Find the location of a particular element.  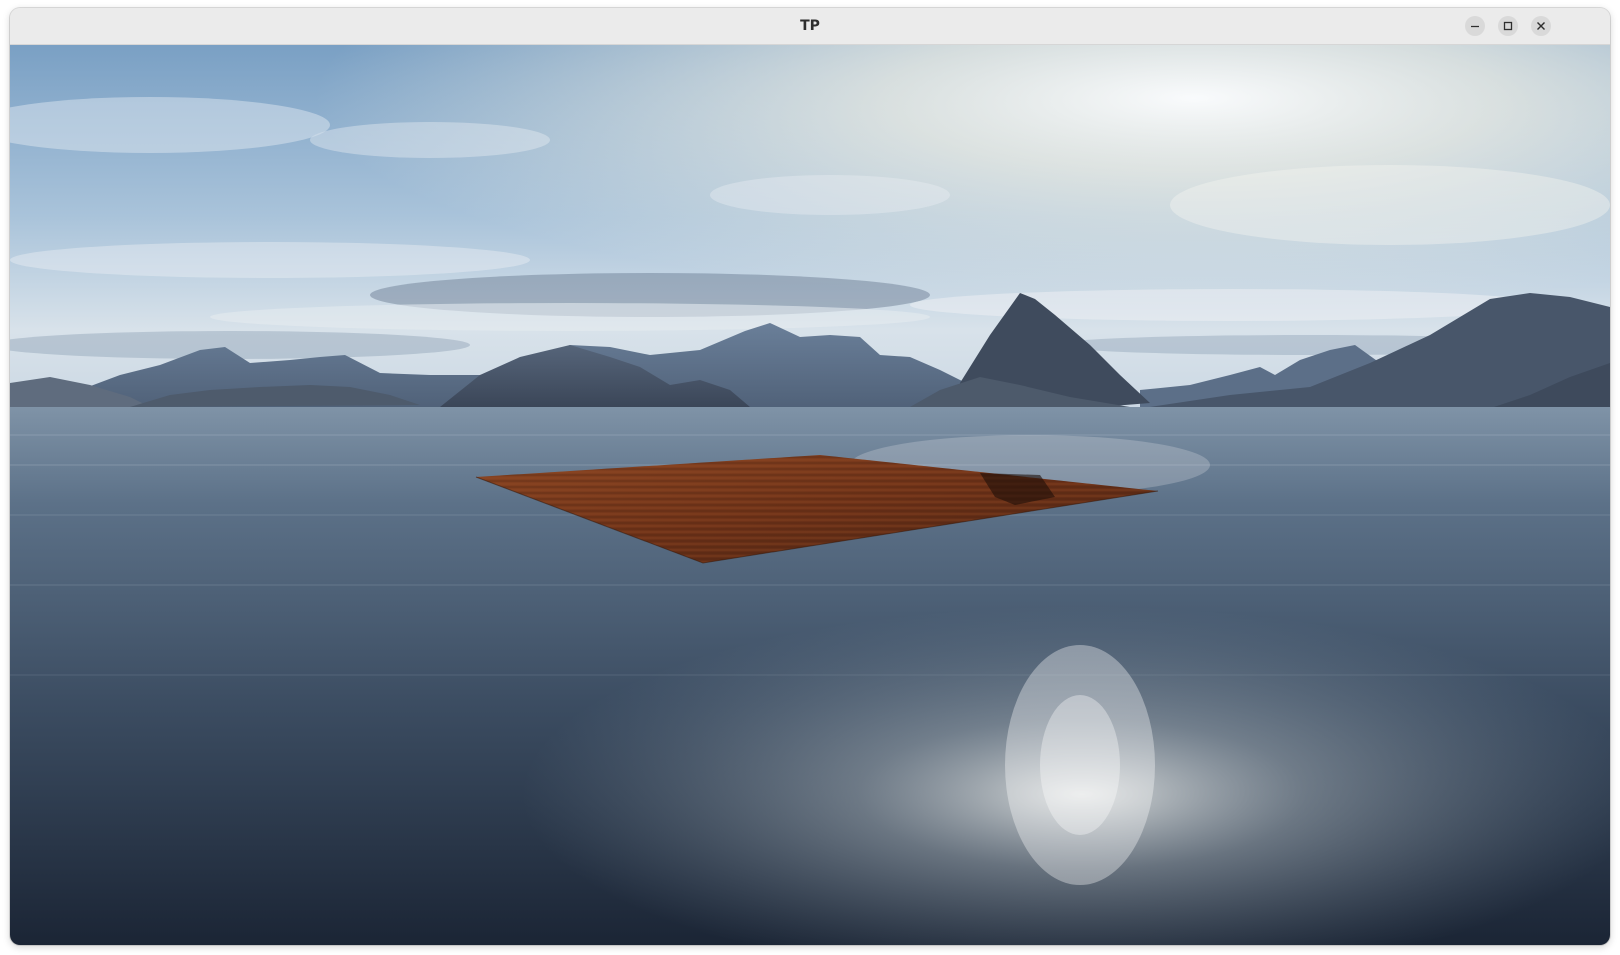

close-icon is located at coordinates (1541, 26).